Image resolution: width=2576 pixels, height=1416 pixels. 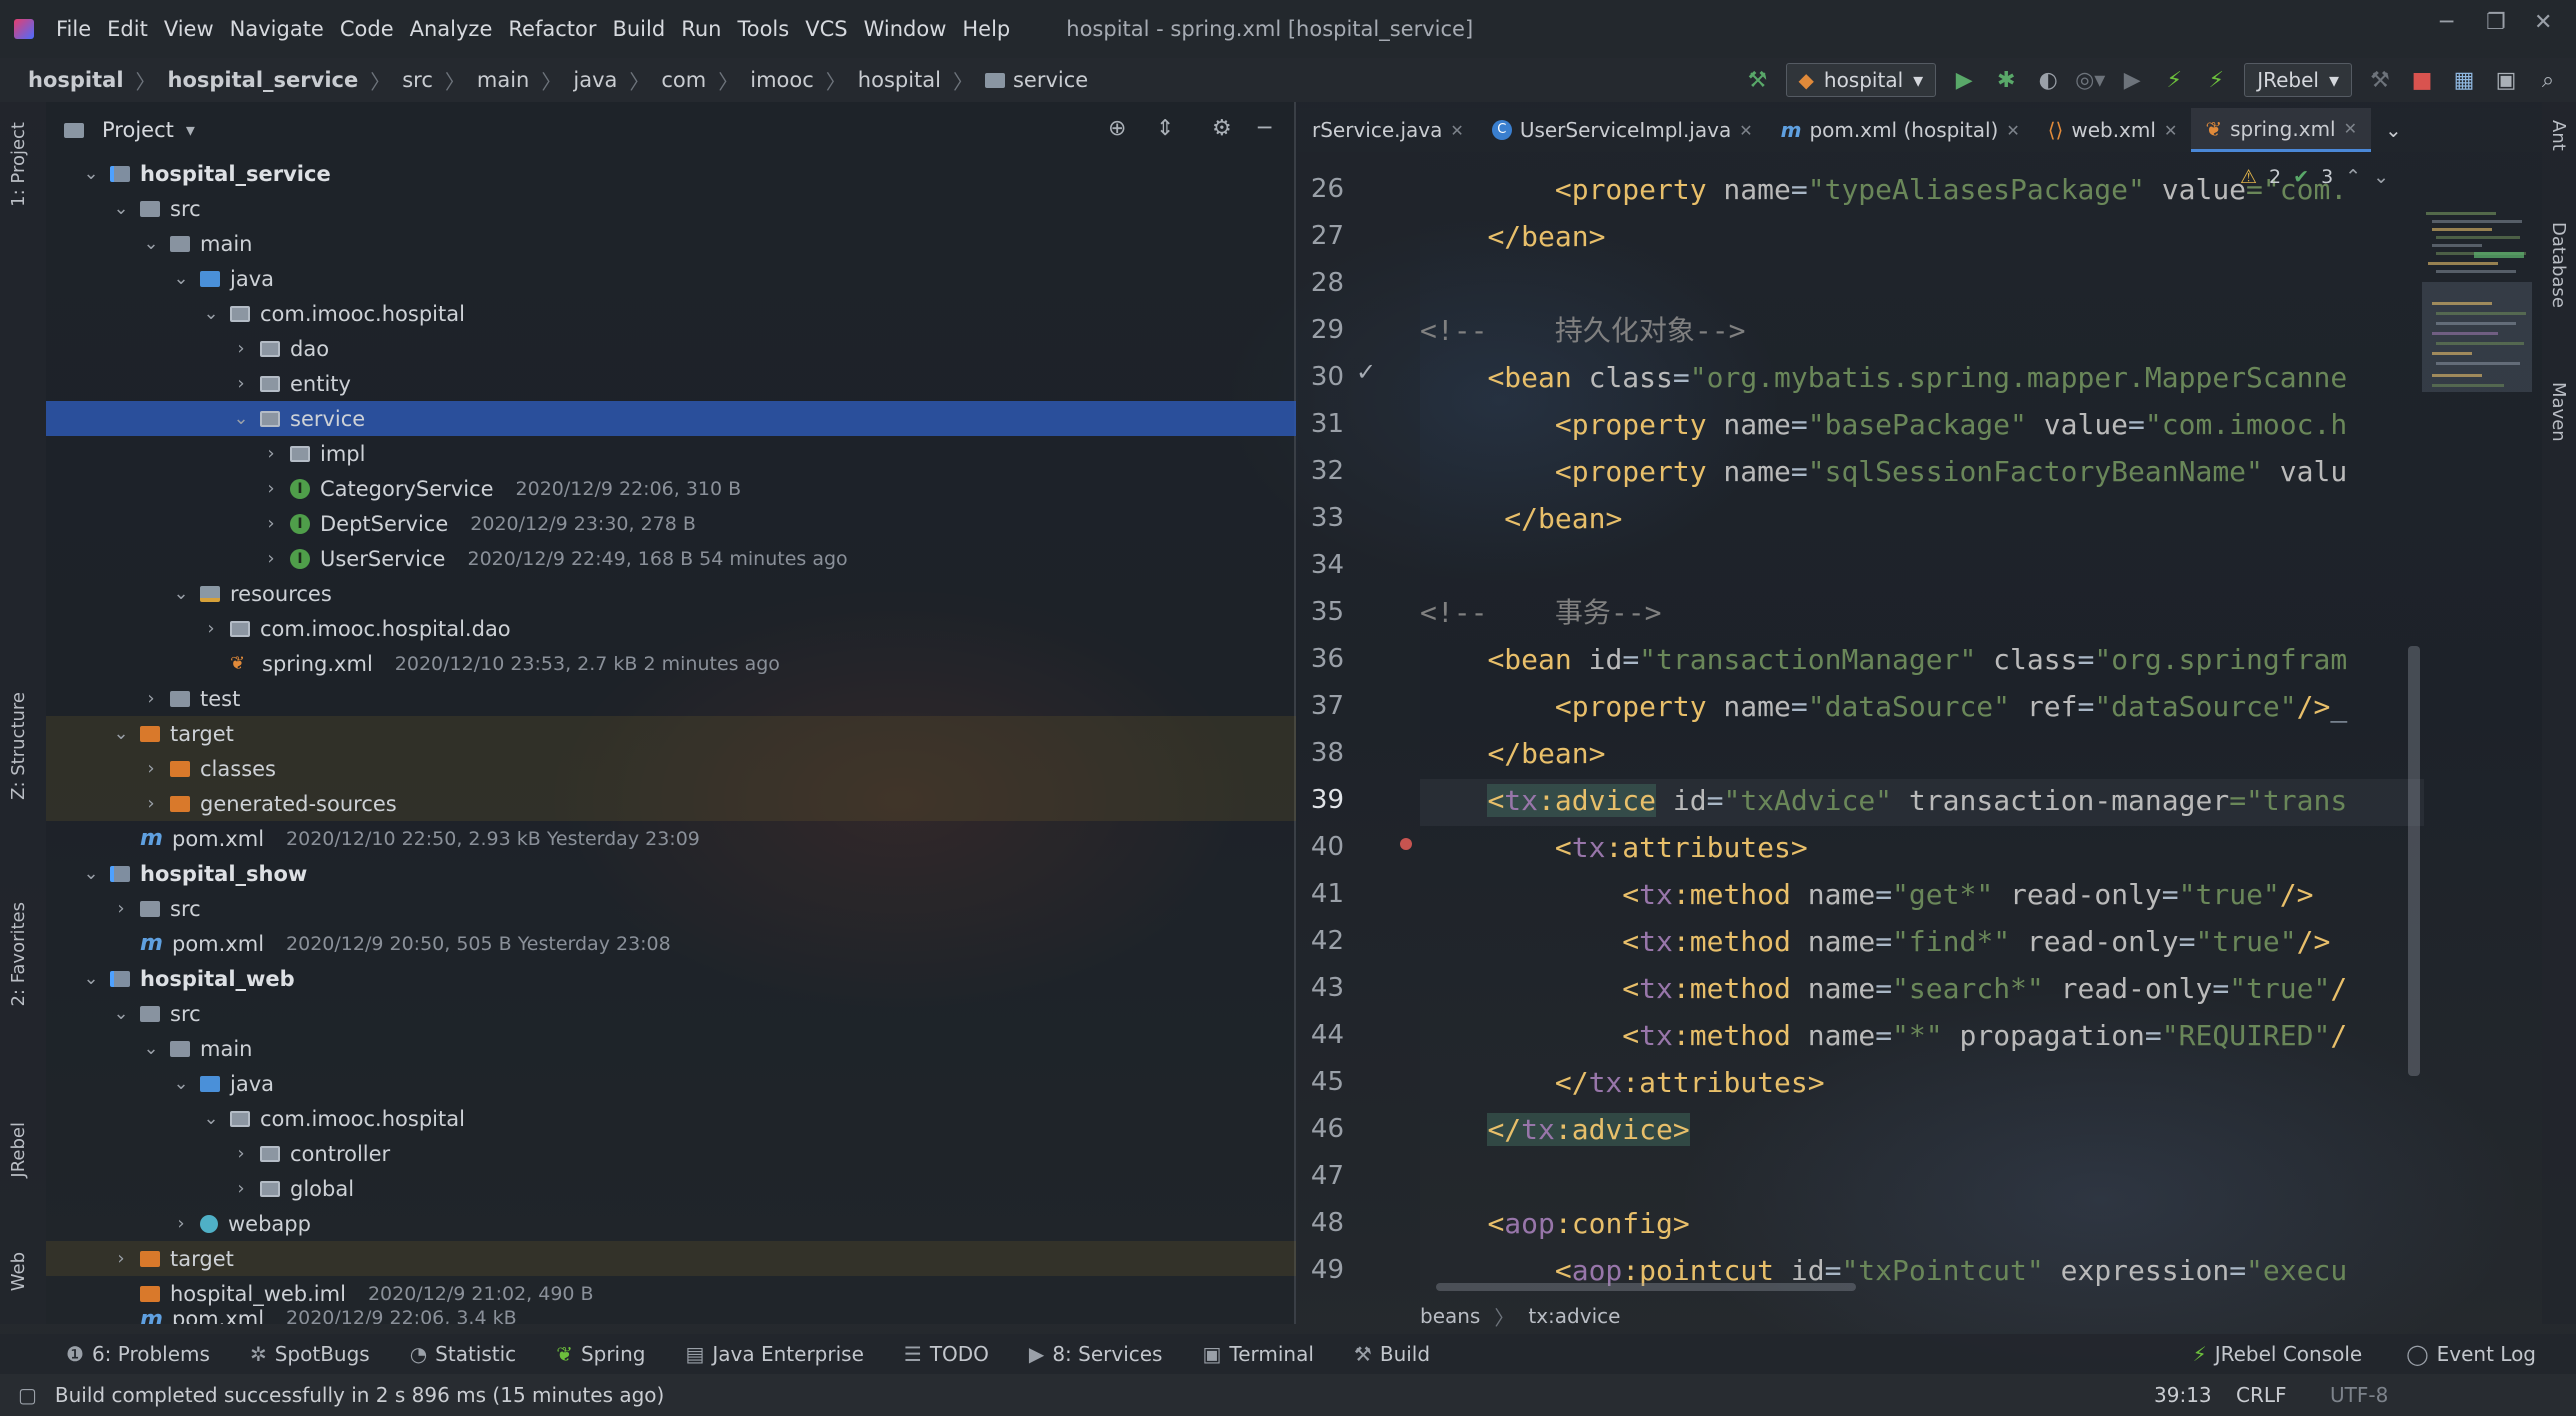 What do you see at coordinates (671, 1223) in the screenshot?
I see `tree-item-folder: › webapp` at bounding box center [671, 1223].